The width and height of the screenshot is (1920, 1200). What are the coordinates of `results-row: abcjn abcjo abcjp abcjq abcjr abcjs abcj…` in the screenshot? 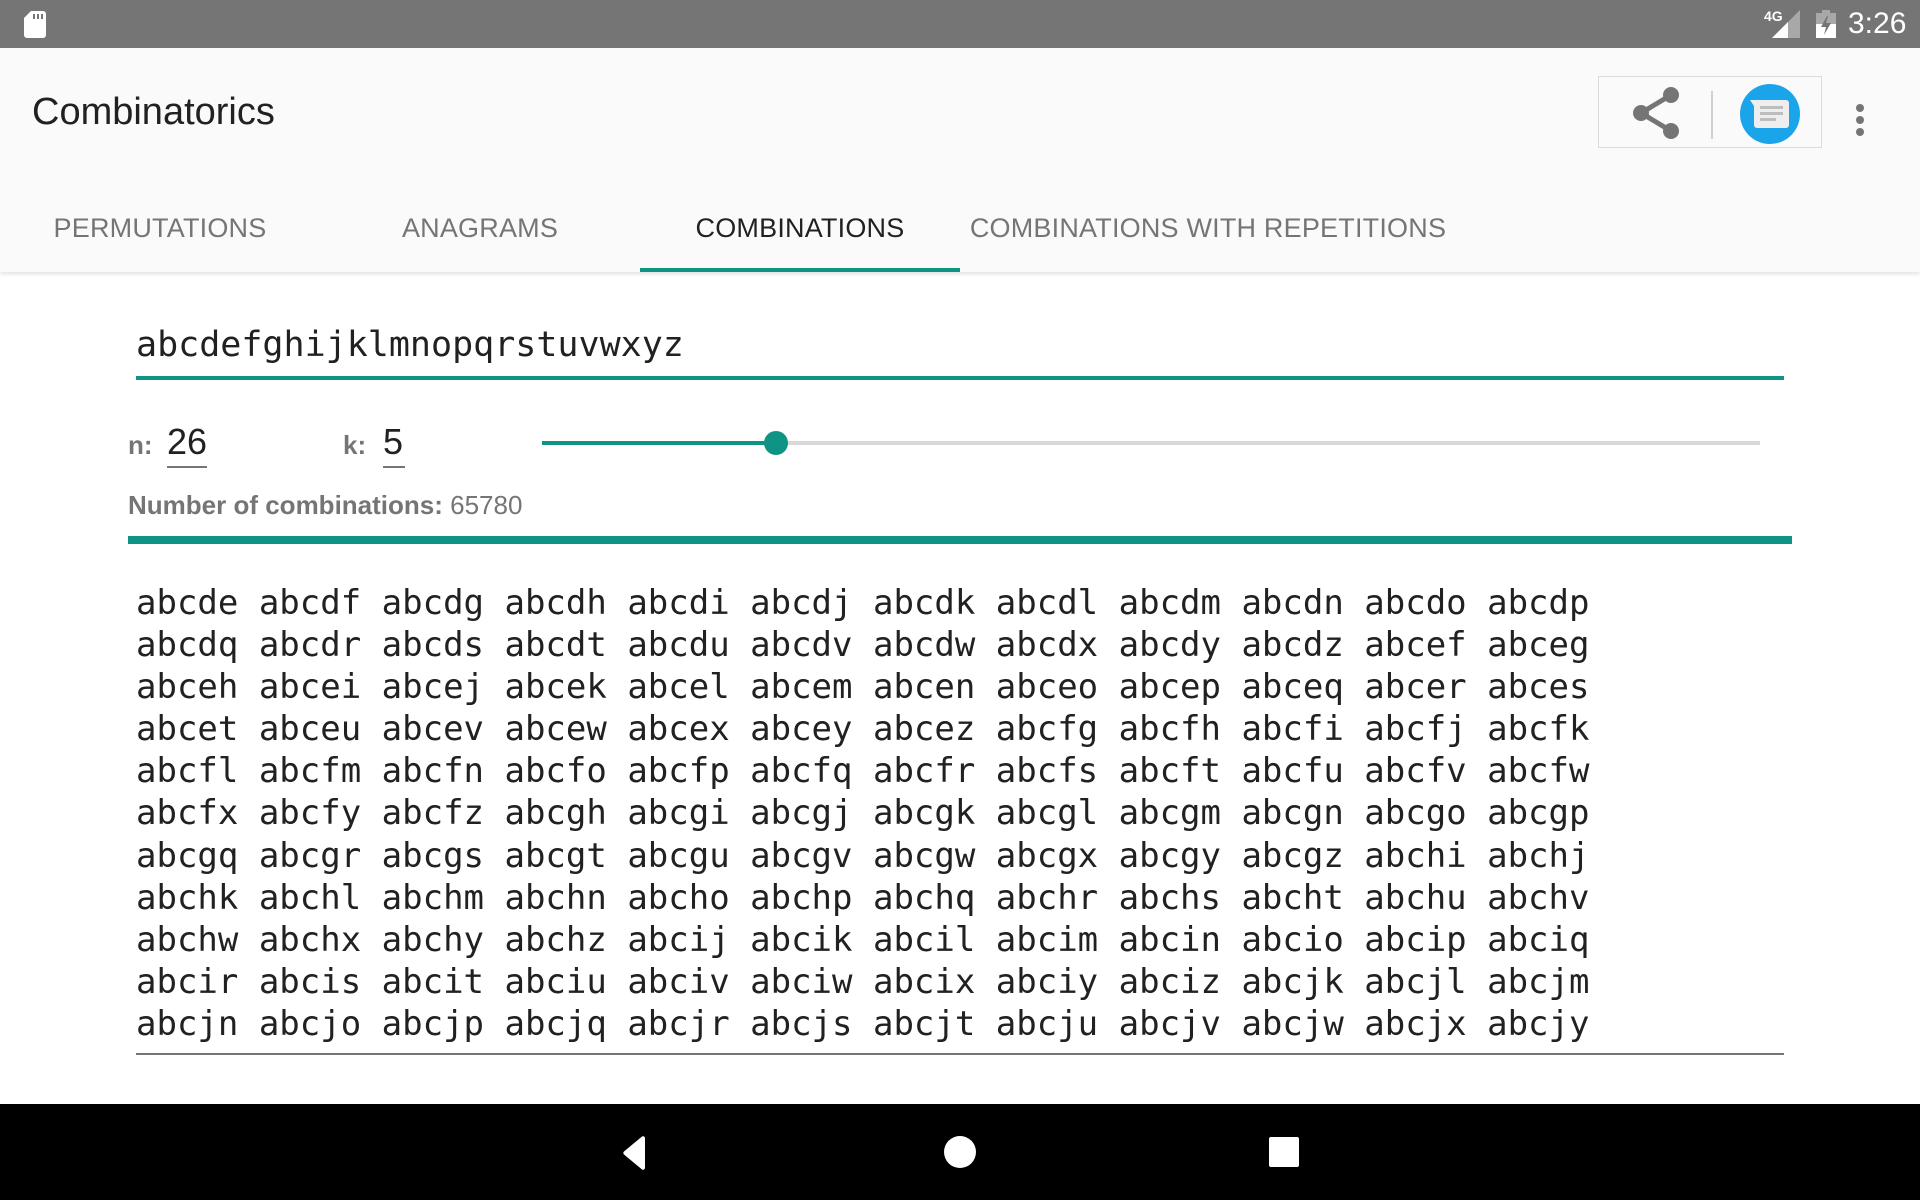 It's located at (960, 1024).